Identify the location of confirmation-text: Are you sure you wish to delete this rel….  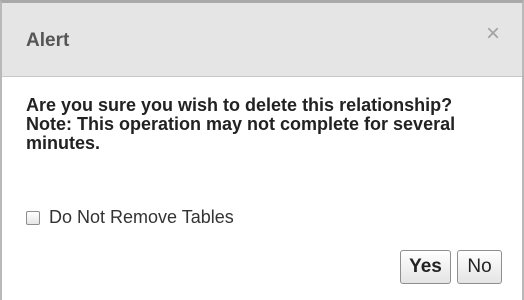
(239, 105).